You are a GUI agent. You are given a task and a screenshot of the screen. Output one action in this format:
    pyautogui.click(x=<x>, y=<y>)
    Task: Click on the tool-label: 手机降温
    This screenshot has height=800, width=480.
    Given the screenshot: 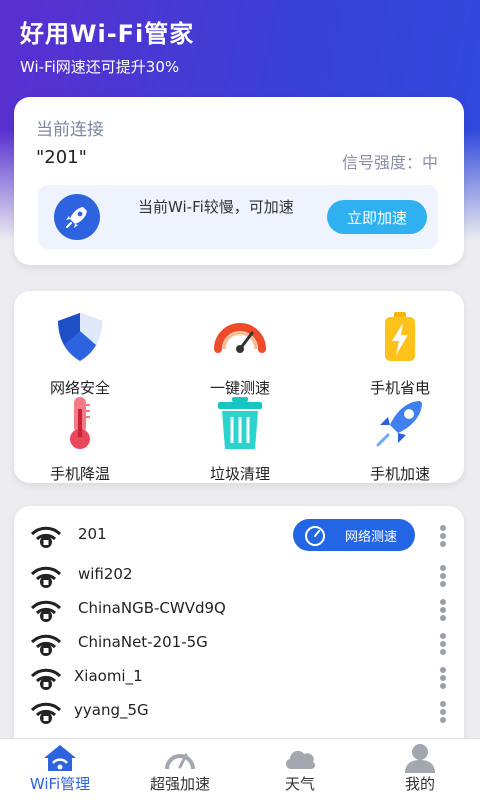 What is the action you would take?
    pyautogui.click(x=79, y=474)
    